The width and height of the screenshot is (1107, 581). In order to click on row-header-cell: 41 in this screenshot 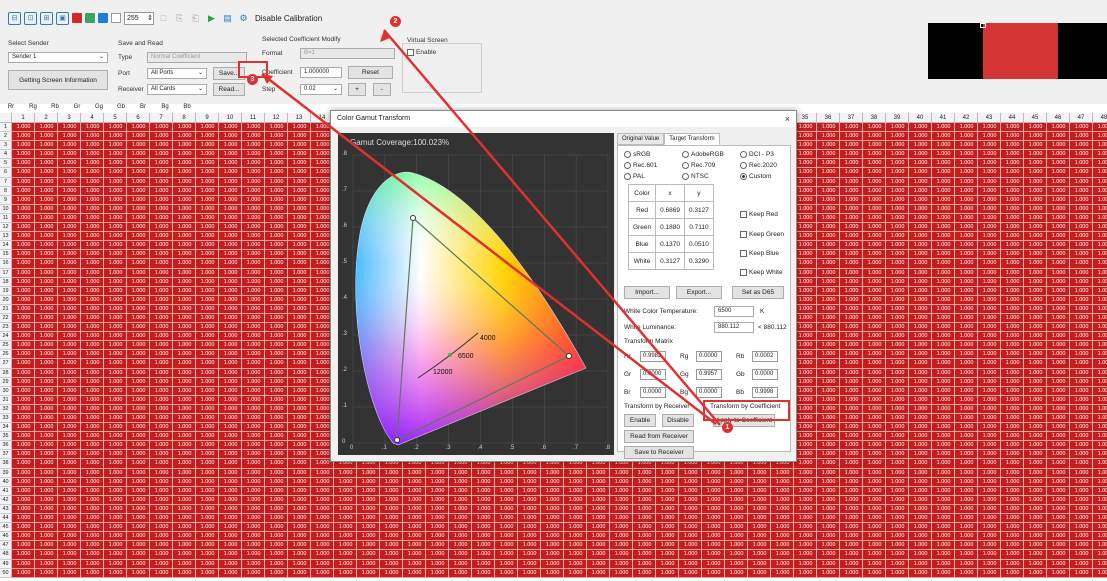, I will do `click(6, 491)`.